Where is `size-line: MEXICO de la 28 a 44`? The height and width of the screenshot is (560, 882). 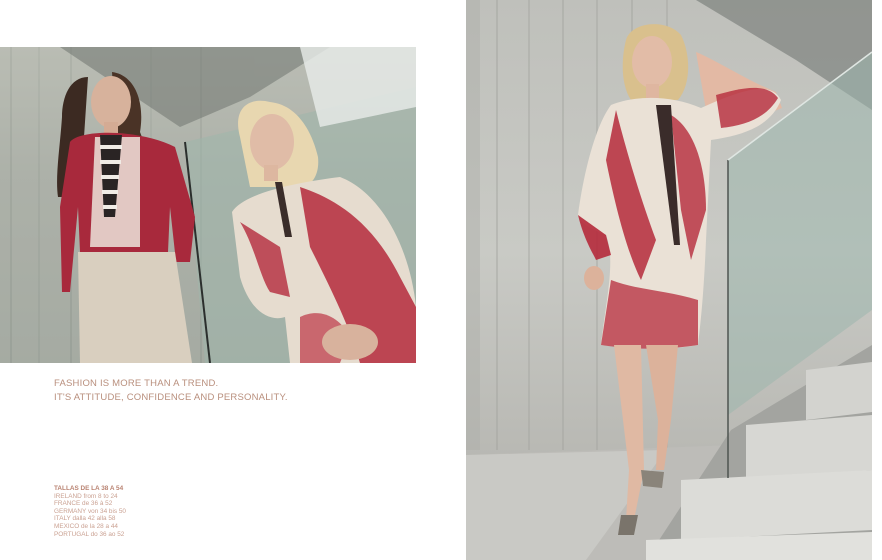 size-line: MEXICO de la 28 a 44 is located at coordinates (86, 526).